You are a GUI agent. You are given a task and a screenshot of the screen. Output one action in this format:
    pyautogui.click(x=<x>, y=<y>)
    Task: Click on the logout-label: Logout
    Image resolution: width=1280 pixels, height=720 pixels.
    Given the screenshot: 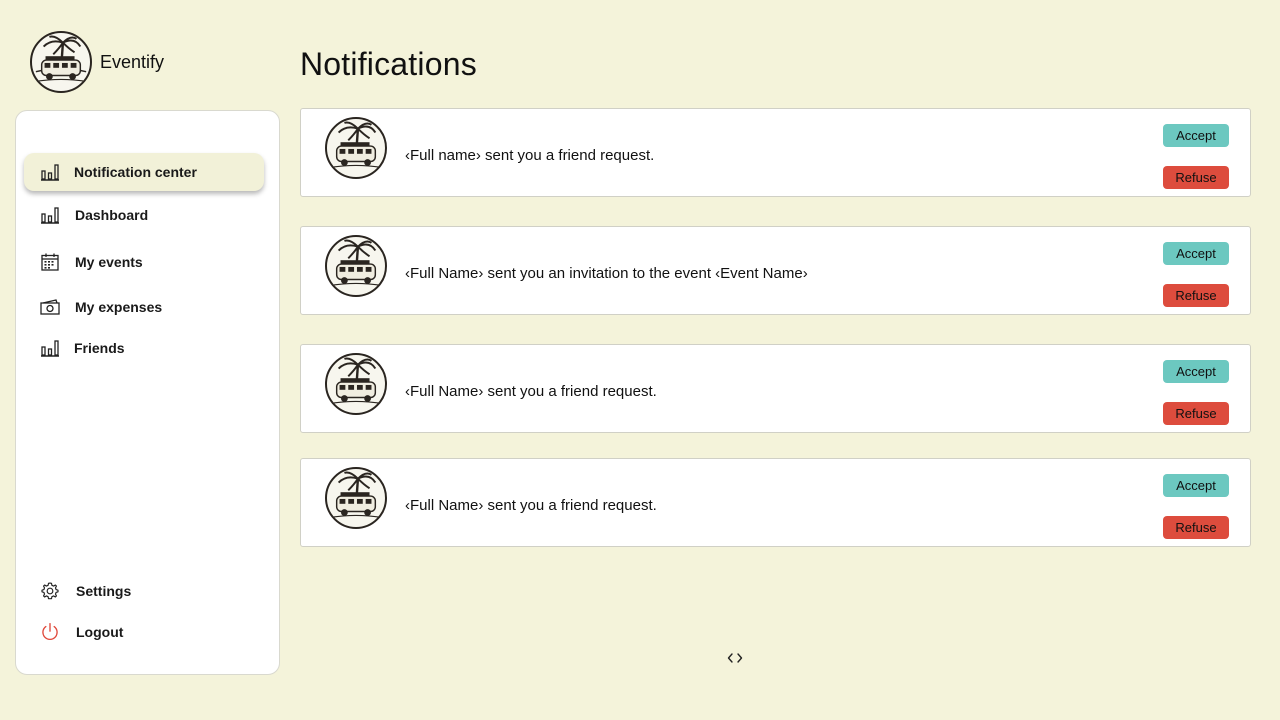 What is the action you would take?
    pyautogui.click(x=100, y=632)
    